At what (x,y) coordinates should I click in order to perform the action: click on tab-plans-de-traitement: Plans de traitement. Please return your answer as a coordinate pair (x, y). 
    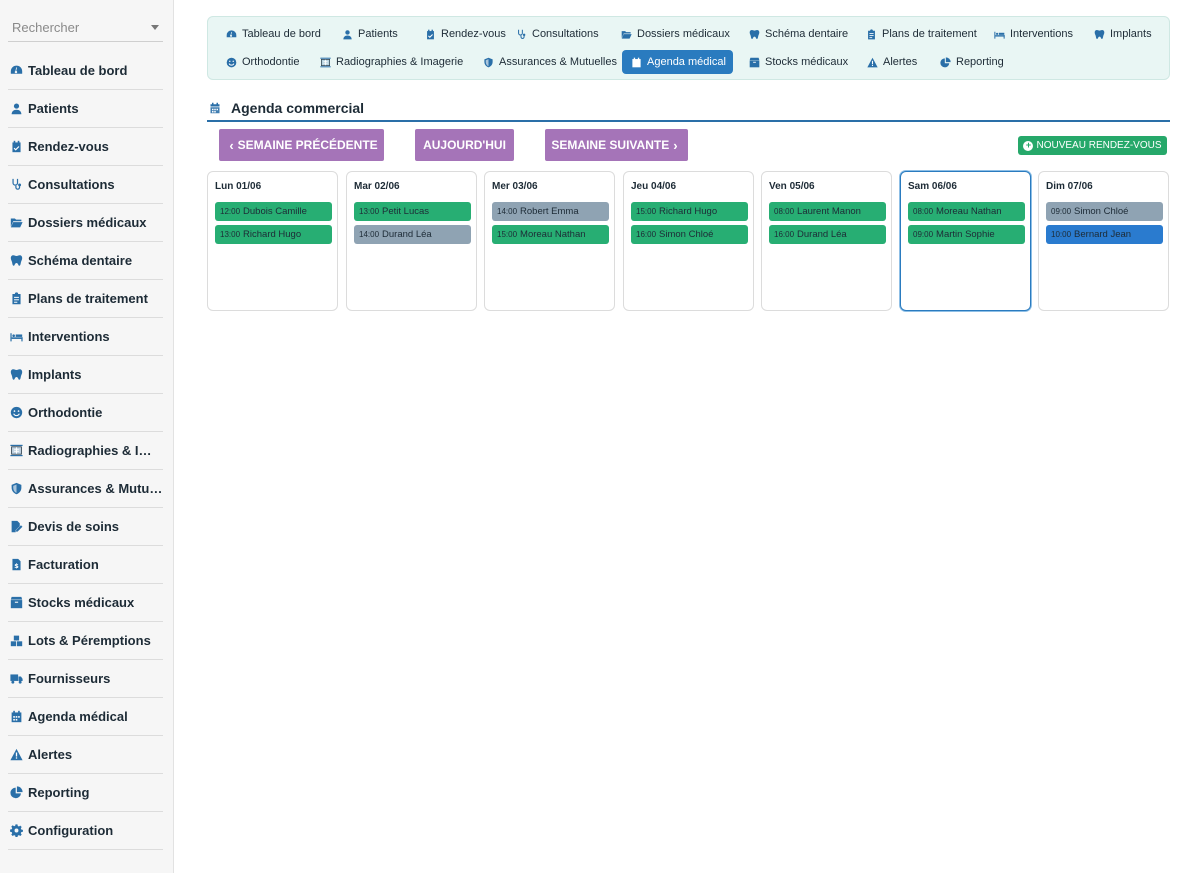
    Looking at the image, I should click on (920, 34).